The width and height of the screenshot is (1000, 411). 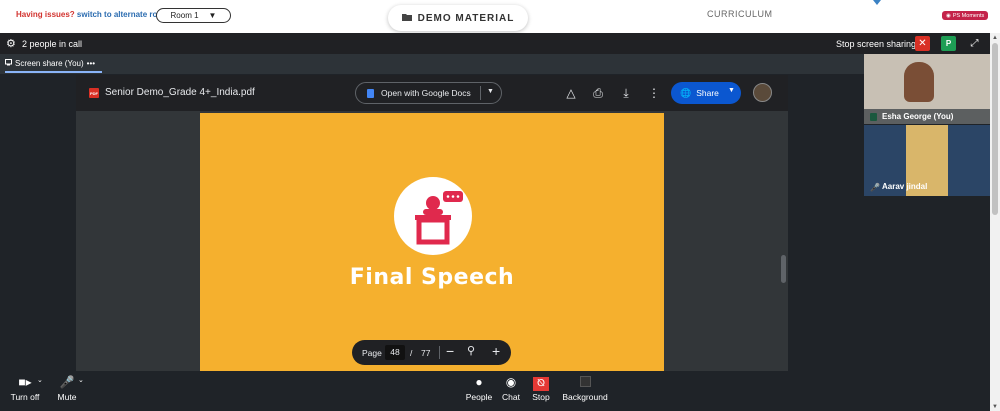 I want to click on microphone-icon: 🎤, so click(x=67, y=382).